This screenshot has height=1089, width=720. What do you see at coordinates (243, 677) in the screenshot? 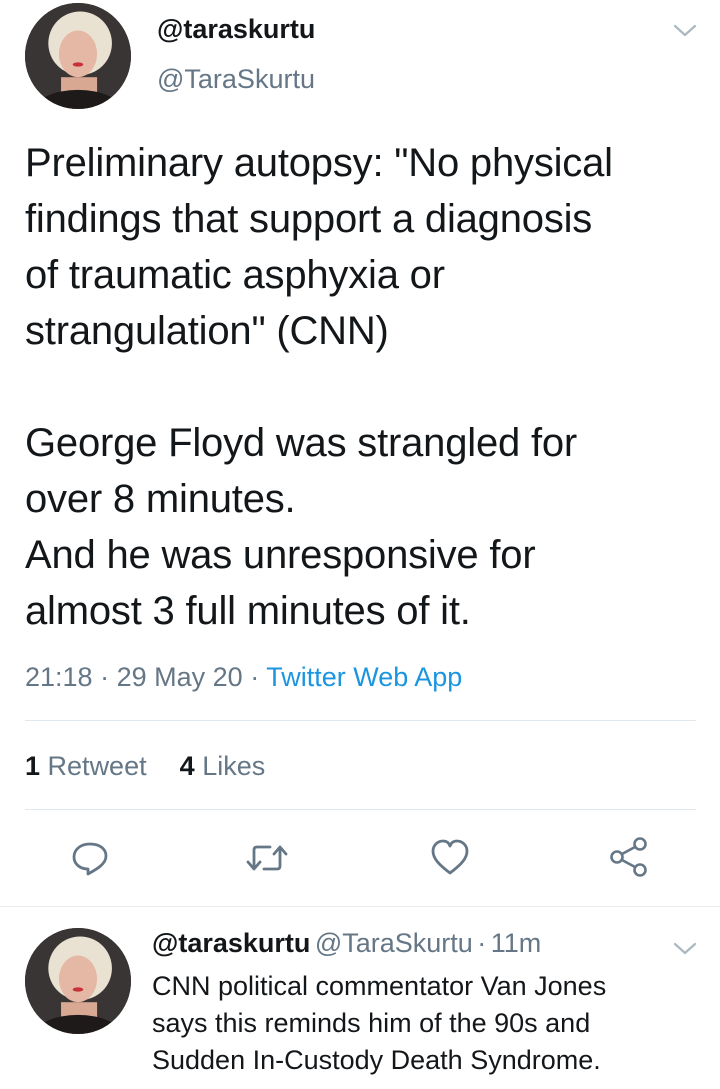
I see `tweet-meta: 21:18 · 29 May 20 · Twitter Web App` at bounding box center [243, 677].